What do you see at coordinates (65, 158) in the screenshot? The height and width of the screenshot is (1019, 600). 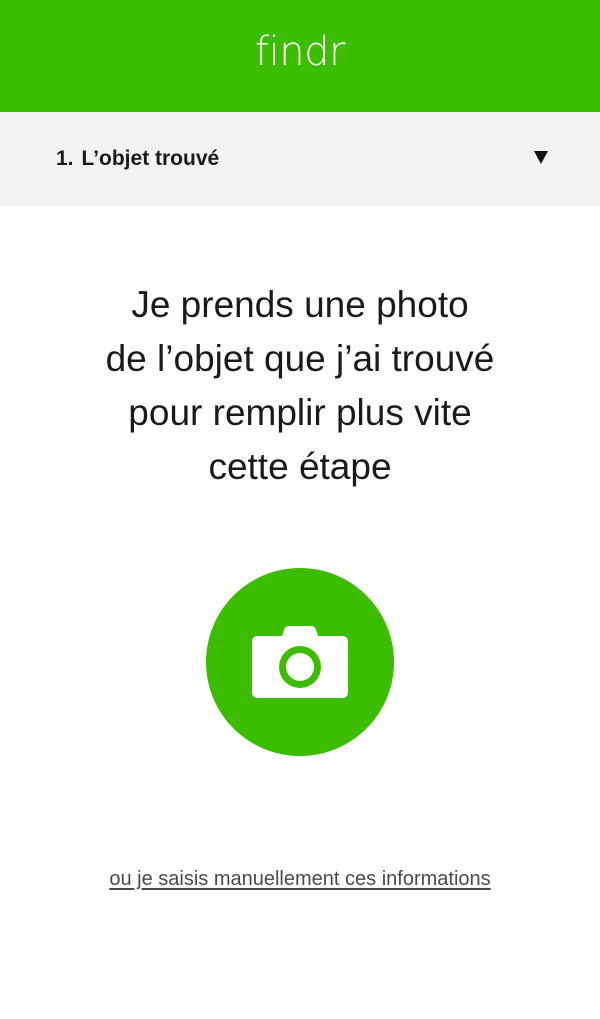 I see `step-number: 1.` at bounding box center [65, 158].